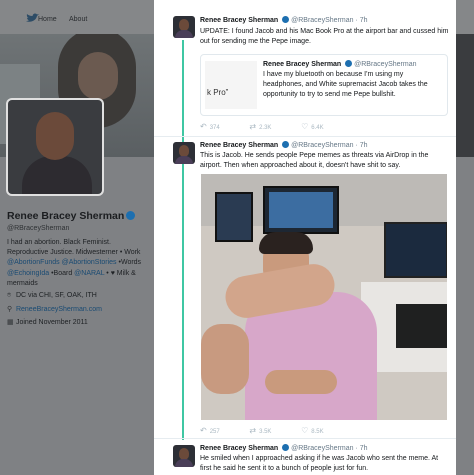 The image size is (474, 475). Describe the element at coordinates (71, 216) in the screenshot. I see `profile-name: Renee Bracey Sherman` at that location.